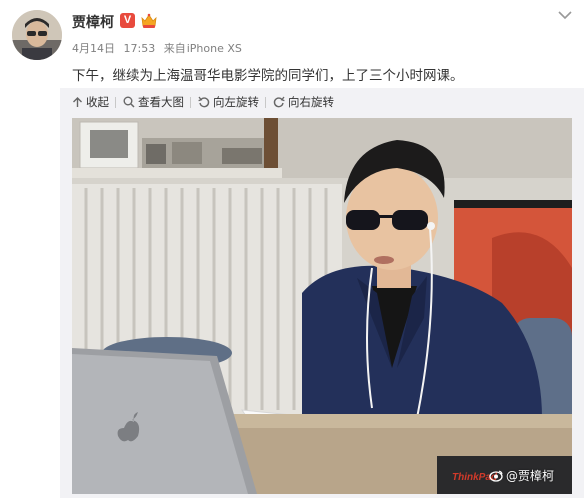 The height and width of the screenshot is (498, 584). What do you see at coordinates (268, 76) in the screenshot?
I see `post-text: 下午，继续为上海温哥华电影学院的同学们，上了三个小时网课。` at bounding box center [268, 76].